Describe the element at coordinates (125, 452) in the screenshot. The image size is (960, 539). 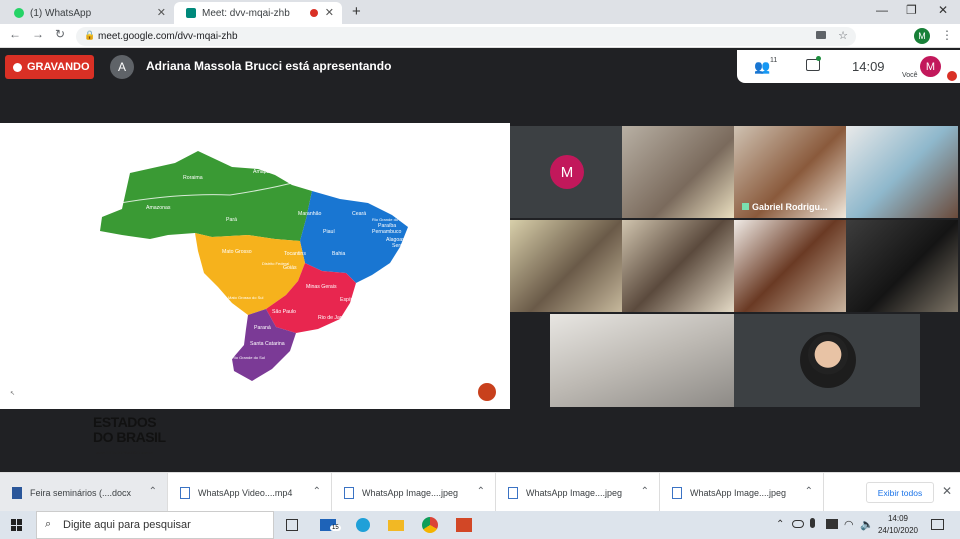
I see `slide-site: www.ESTUDOPRATICO.com.br` at that location.